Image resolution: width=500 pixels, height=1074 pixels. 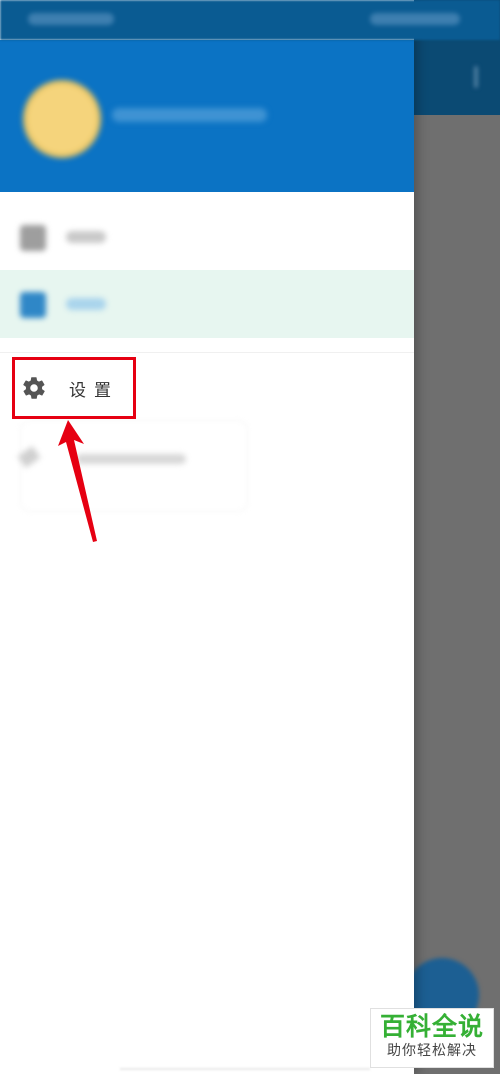 I want to click on drawer-header, so click(x=207, y=116).